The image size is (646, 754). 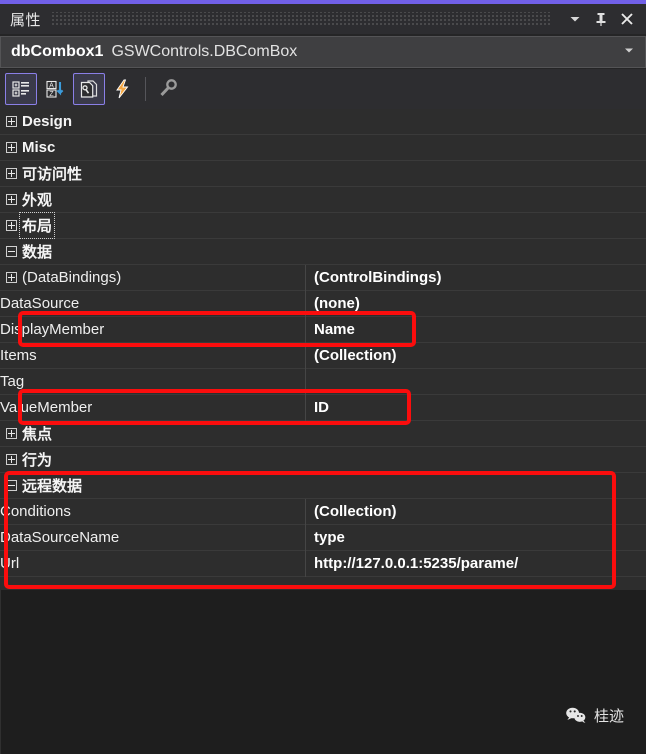 What do you see at coordinates (52, 174) in the screenshot?
I see `category-label: 可访问性` at bounding box center [52, 174].